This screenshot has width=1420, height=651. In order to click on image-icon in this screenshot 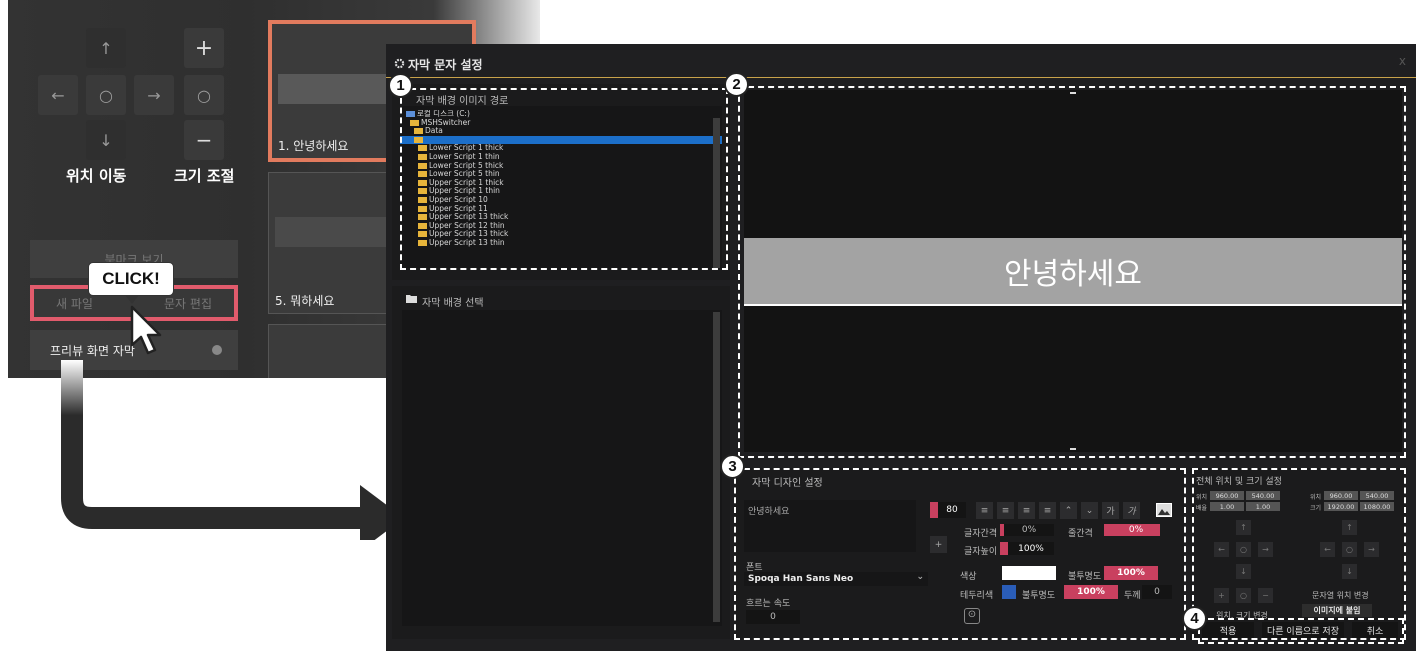, I will do `click(1164, 510)`.